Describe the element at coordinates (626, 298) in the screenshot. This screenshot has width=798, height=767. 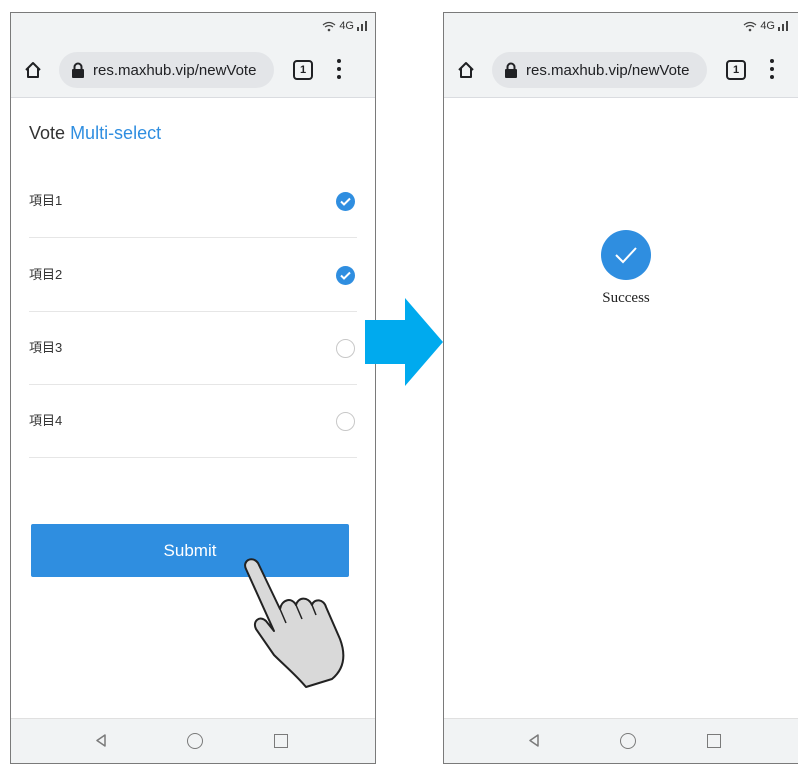
I see `success-message: Success` at that location.